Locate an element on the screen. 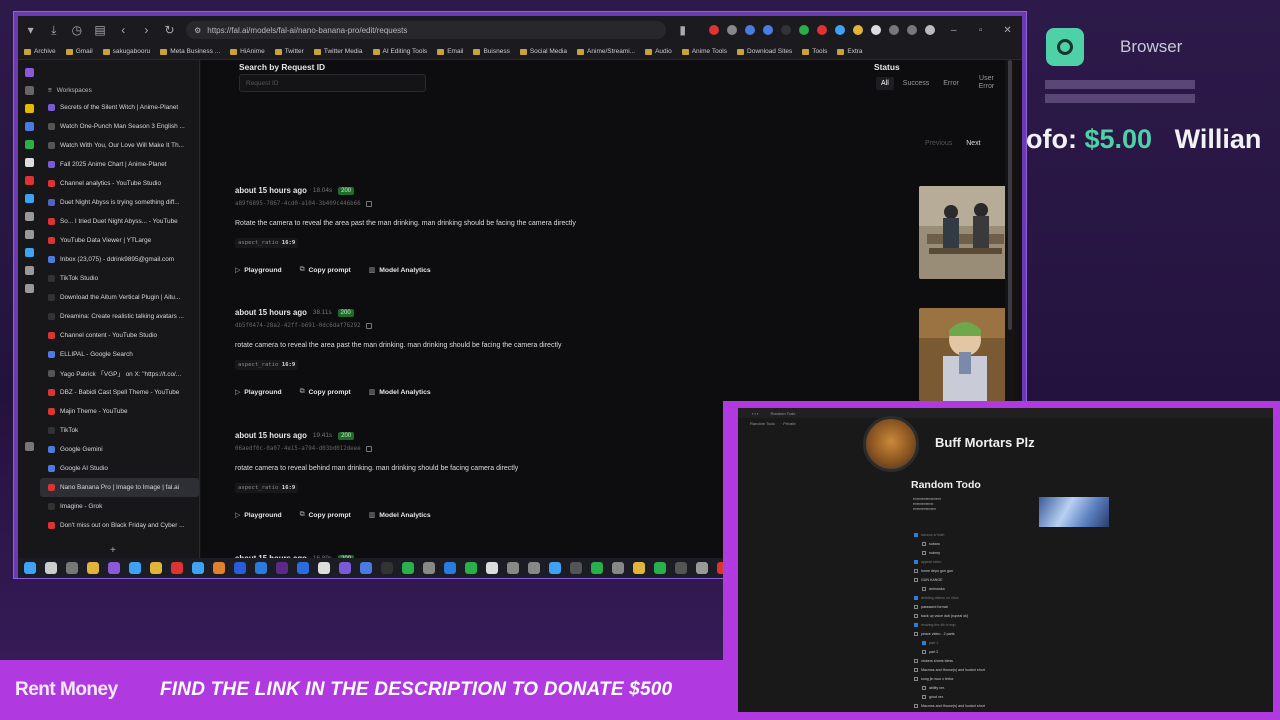 Image resolution: width=1280 pixels, height=720 pixels. todo-item: Macross and House(s) and Isodori short is located at coordinates (949, 705).